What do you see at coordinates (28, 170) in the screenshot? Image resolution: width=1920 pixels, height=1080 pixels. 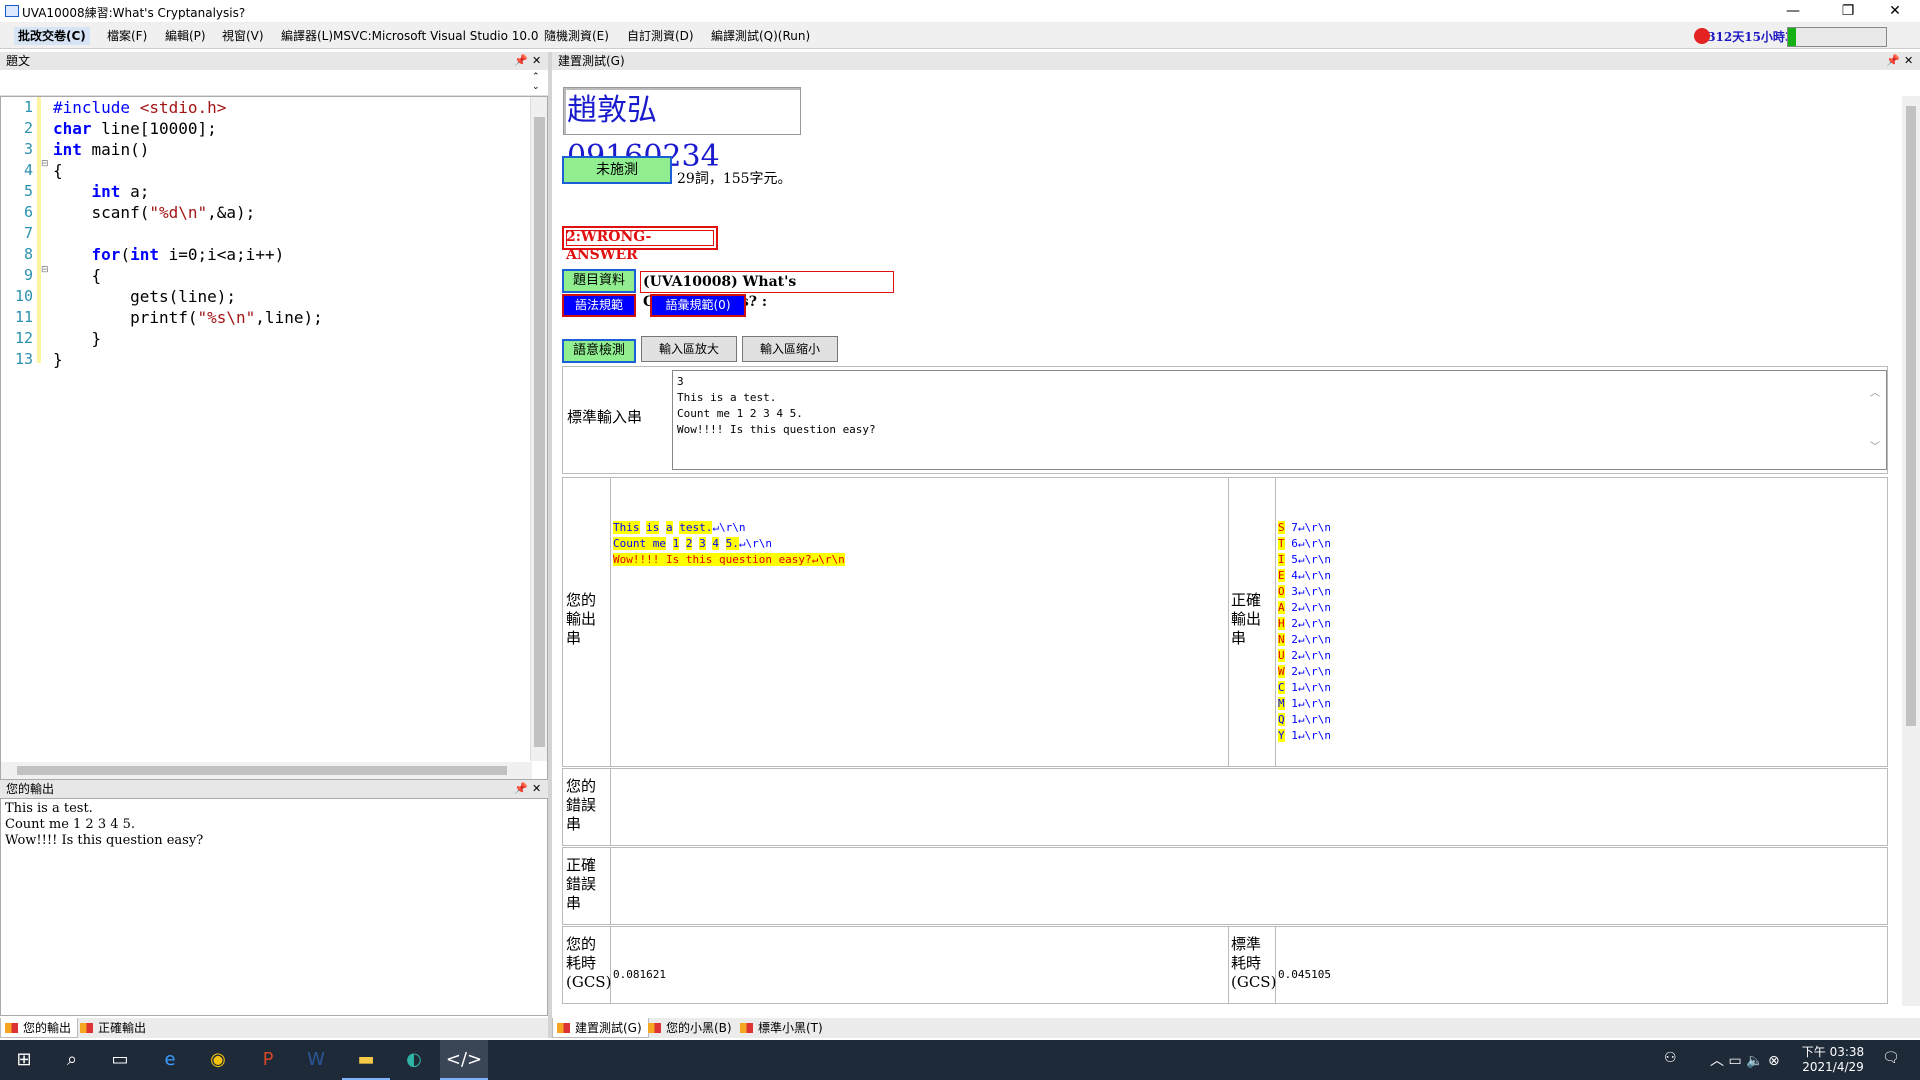 I see `line-number: 4` at bounding box center [28, 170].